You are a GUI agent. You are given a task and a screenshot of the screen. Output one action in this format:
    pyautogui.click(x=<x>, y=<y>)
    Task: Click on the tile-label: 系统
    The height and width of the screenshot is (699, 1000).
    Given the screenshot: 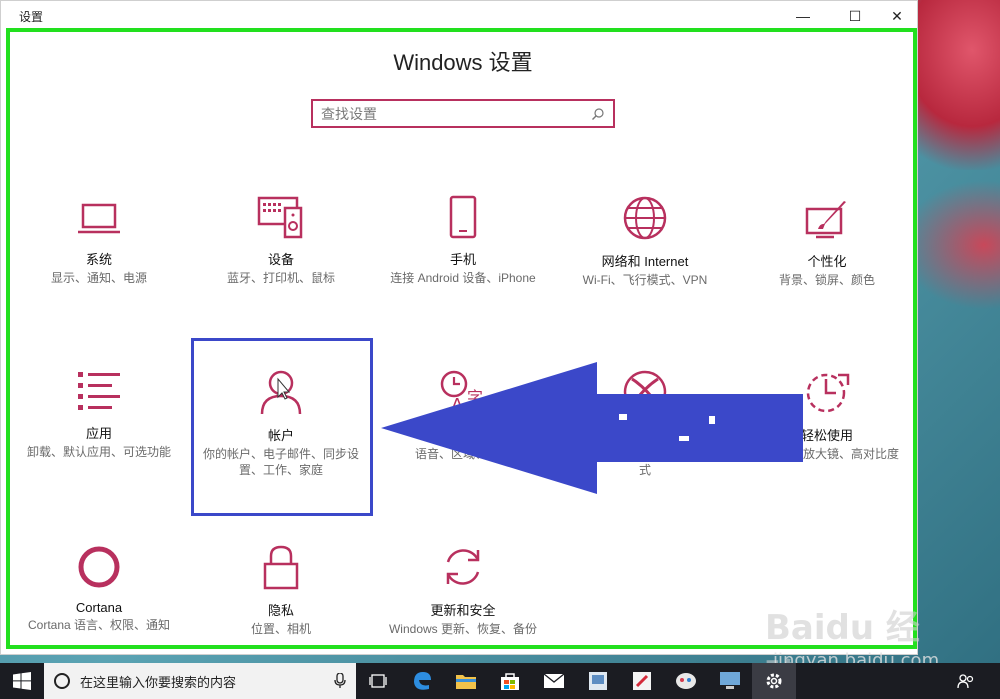 What is the action you would take?
    pyautogui.click(x=98, y=259)
    